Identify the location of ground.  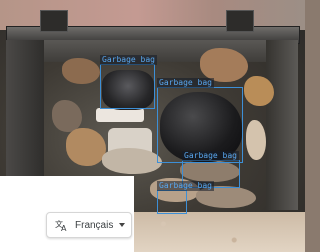
(216, 232).